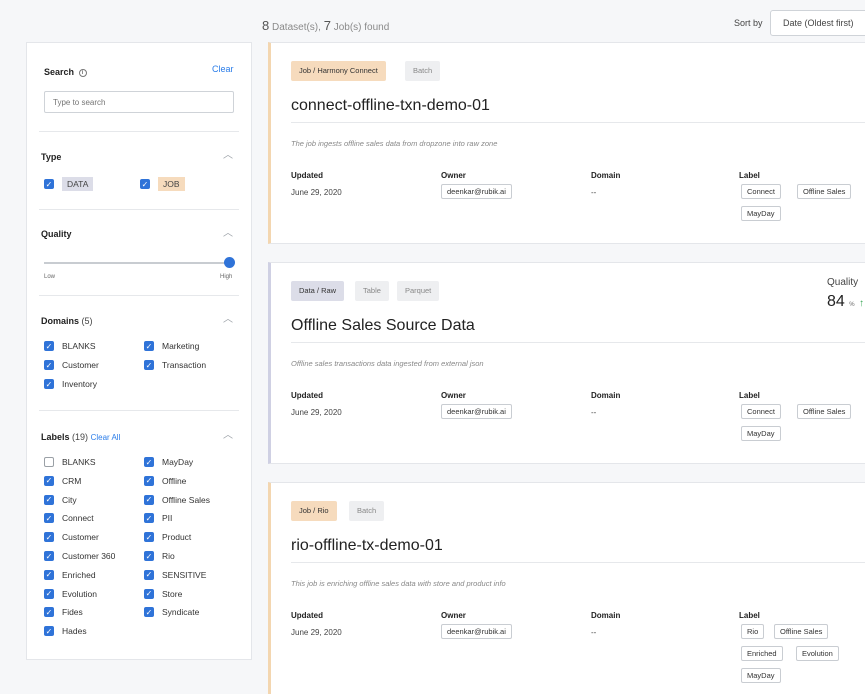 The image size is (865, 694). What do you see at coordinates (165, 480) in the screenshot?
I see `label-checkbox: ✓ Offline` at bounding box center [165, 480].